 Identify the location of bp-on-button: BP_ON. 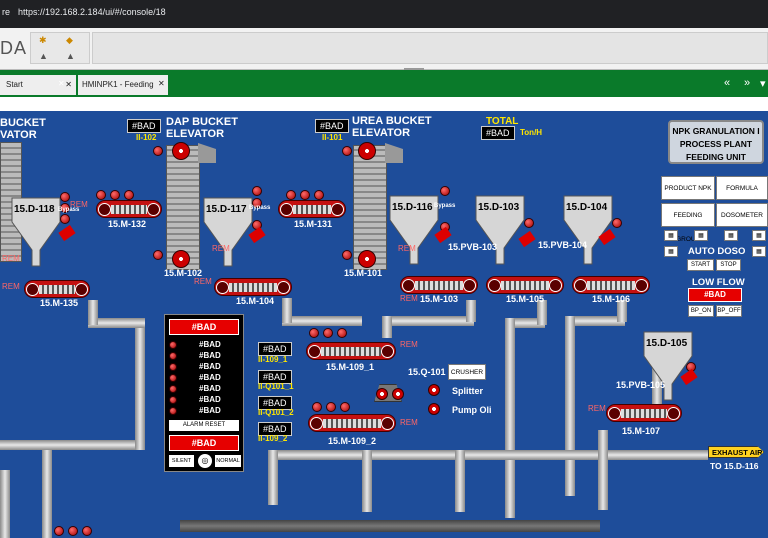
(701, 311).